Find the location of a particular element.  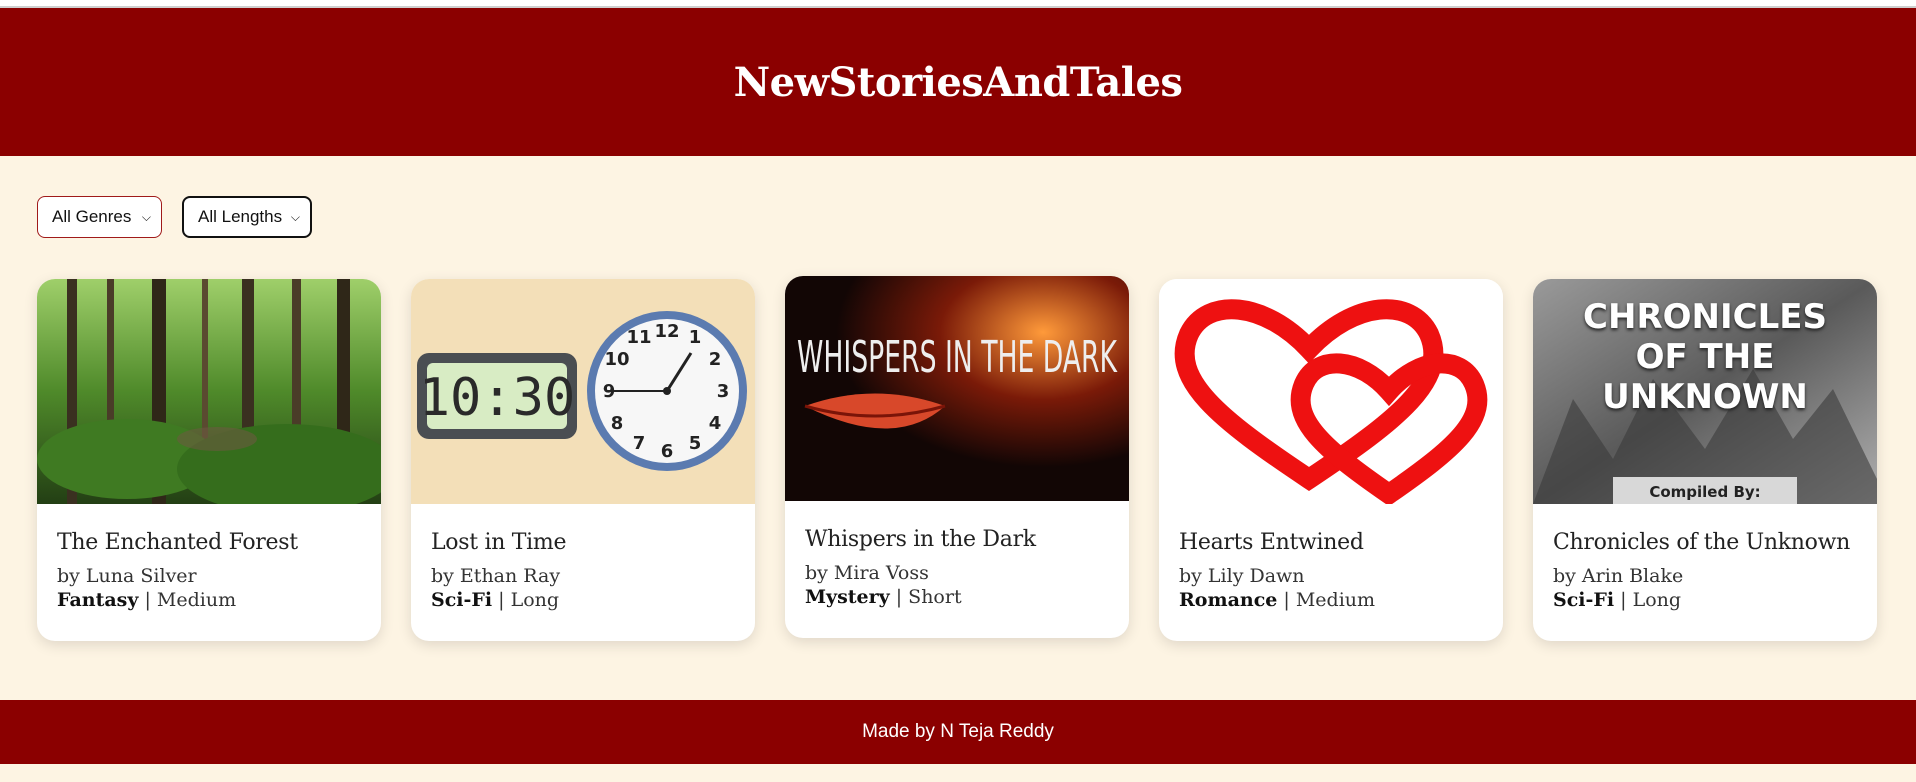

svg-text: 11 is located at coordinates (638, 337).